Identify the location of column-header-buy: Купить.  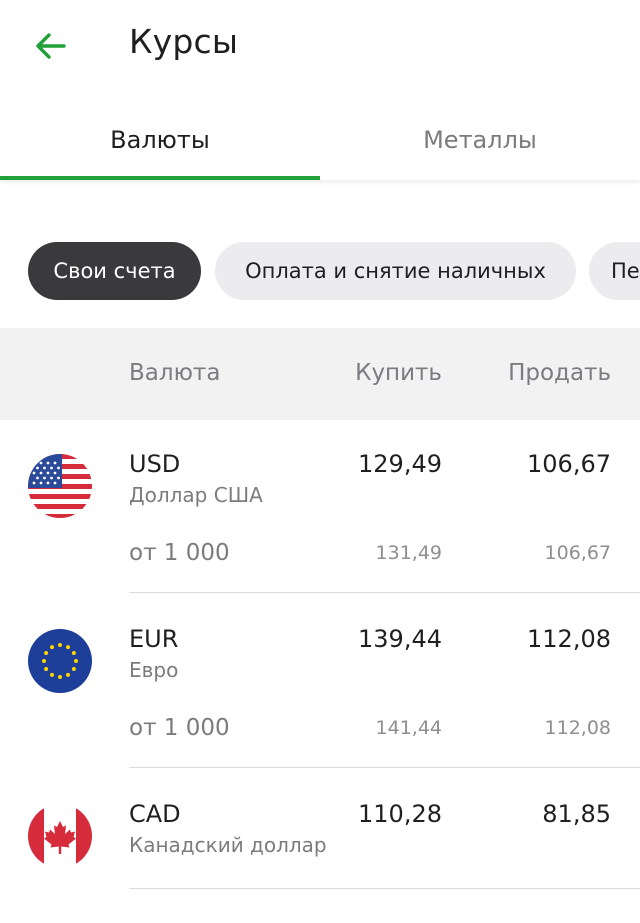
(398, 373).